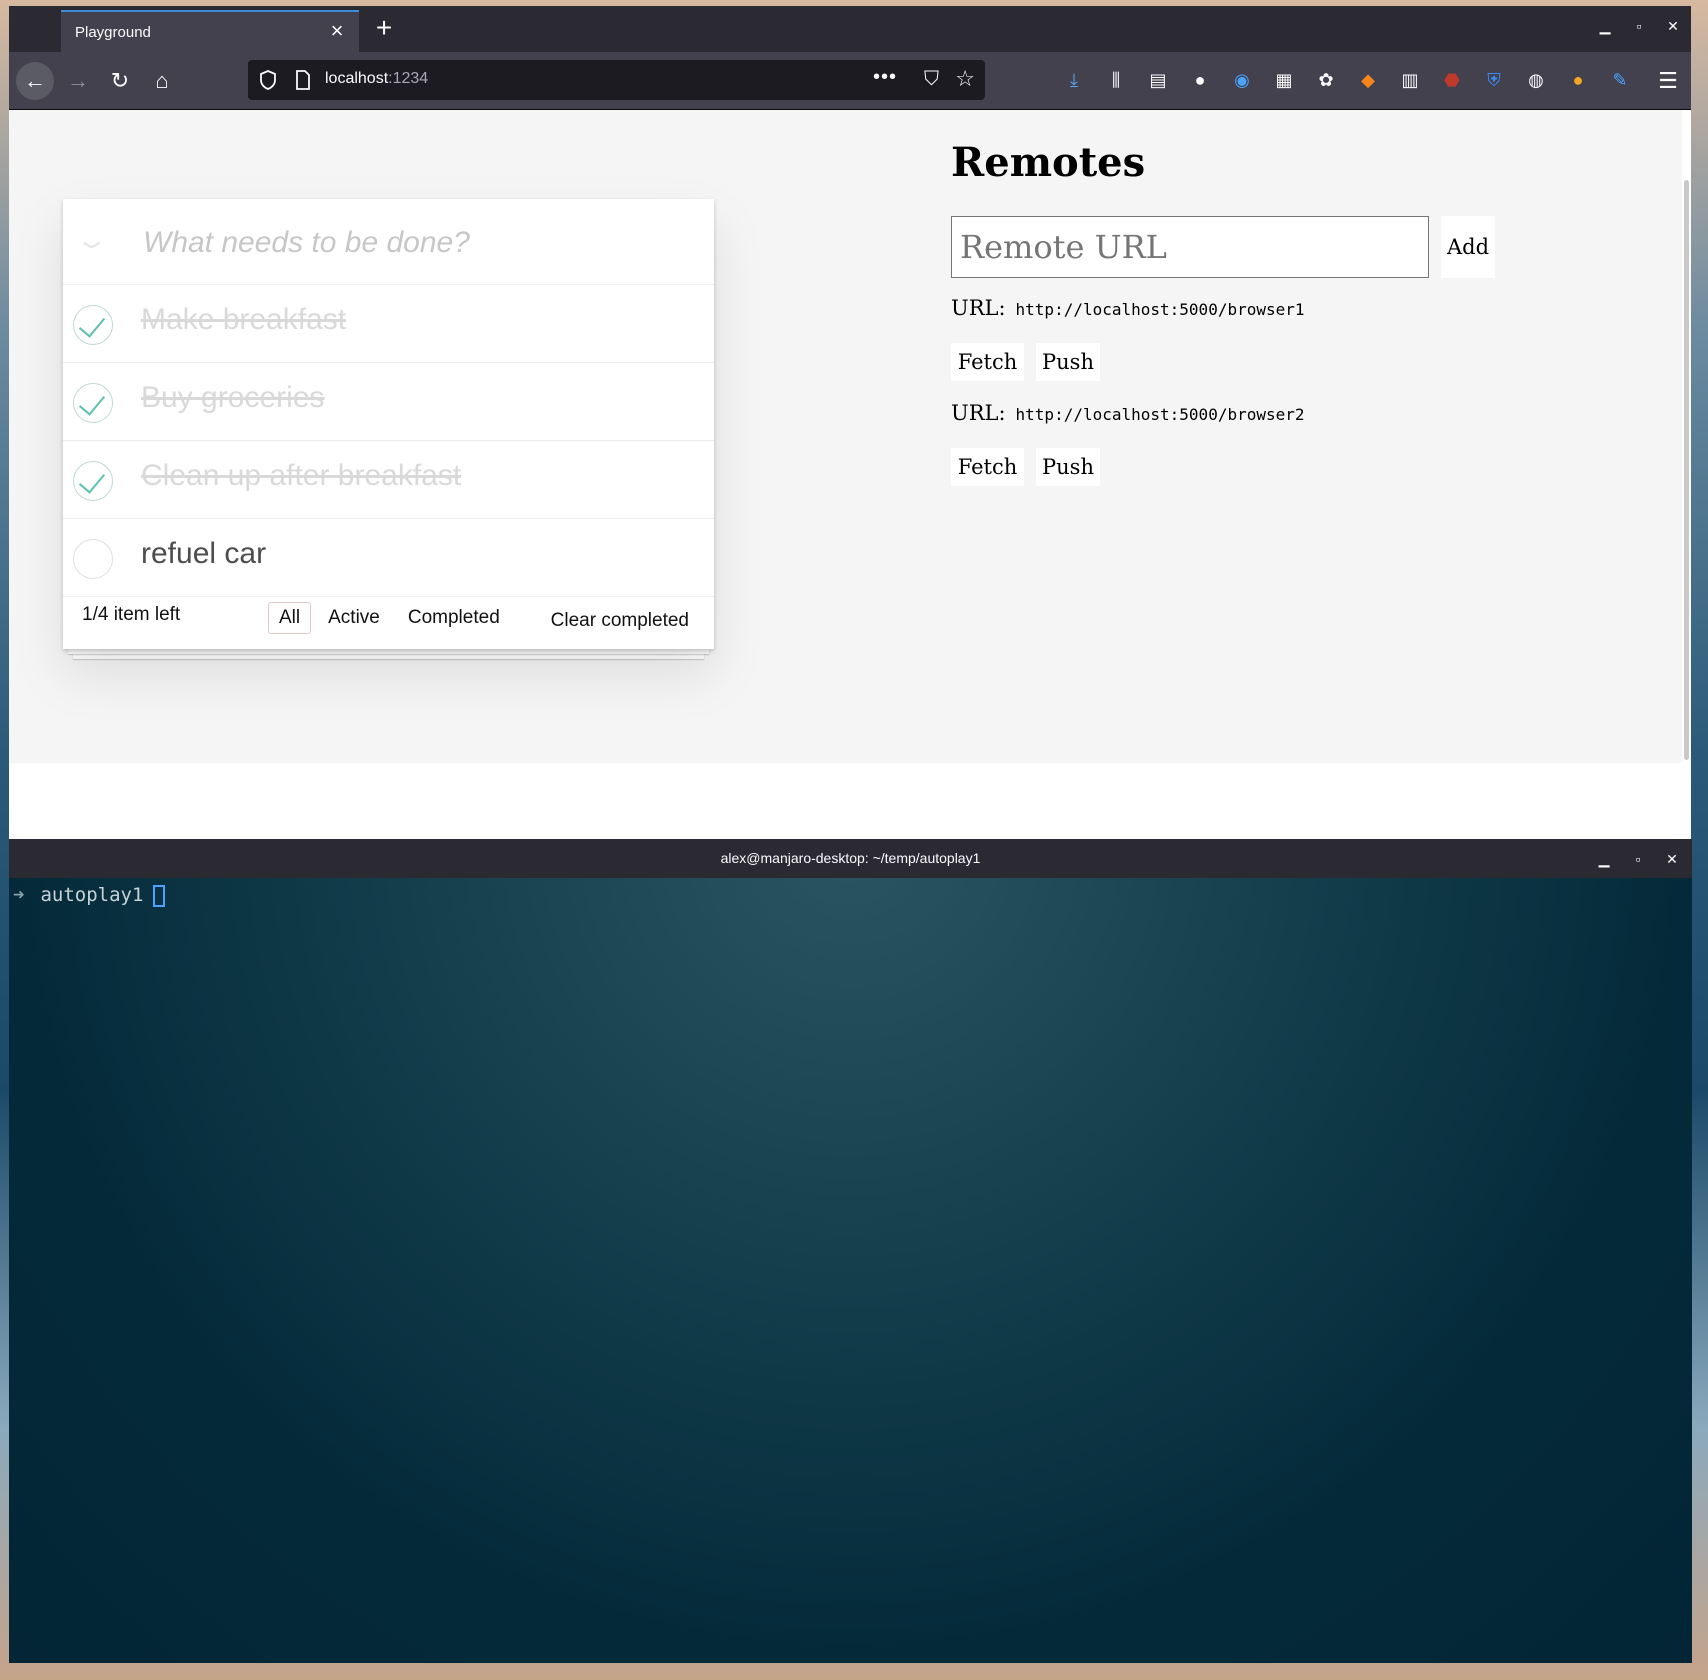  I want to click on remote-url: http://localhost:5000/browser1, so click(1160, 309).